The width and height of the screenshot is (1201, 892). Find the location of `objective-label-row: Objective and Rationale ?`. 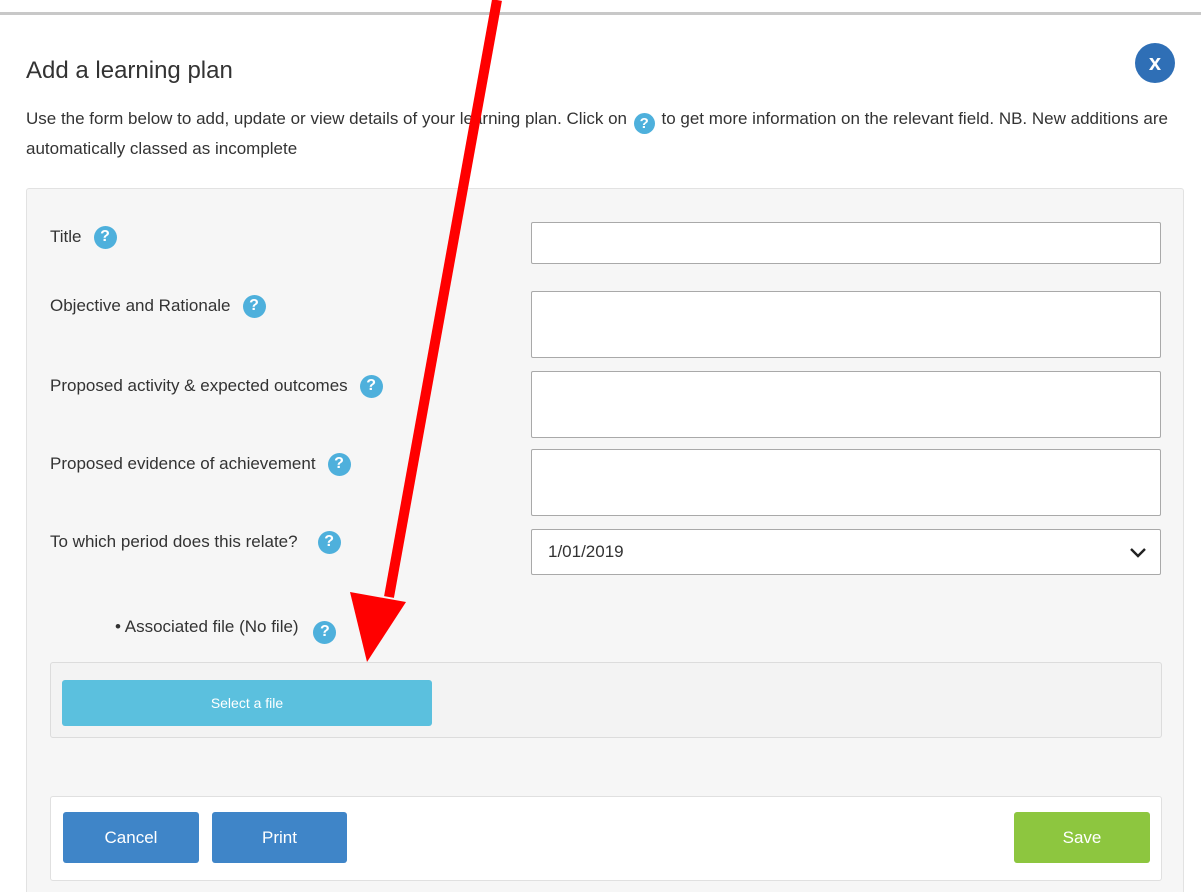

objective-label-row: Objective and Rationale ? is located at coordinates (158, 306).